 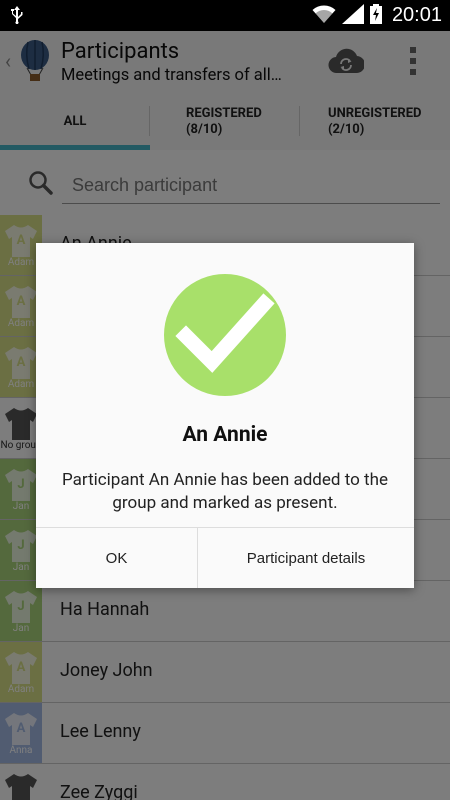 I want to click on wifi-icon, so click(x=324, y=16).